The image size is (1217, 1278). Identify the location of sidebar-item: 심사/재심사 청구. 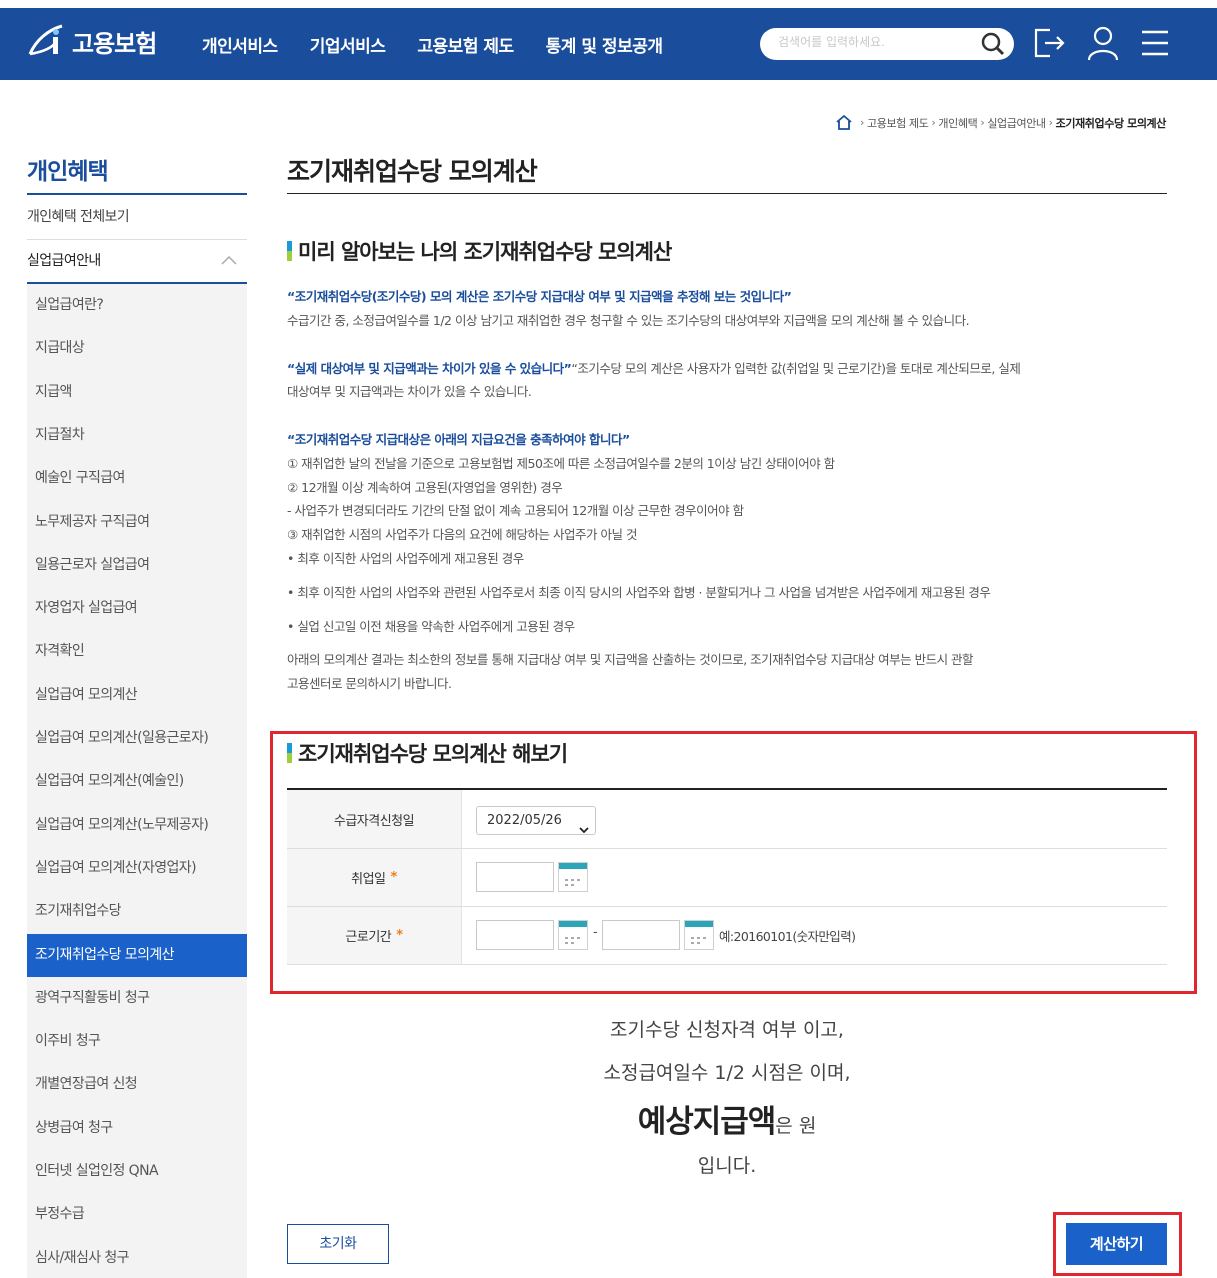
(137, 1257).